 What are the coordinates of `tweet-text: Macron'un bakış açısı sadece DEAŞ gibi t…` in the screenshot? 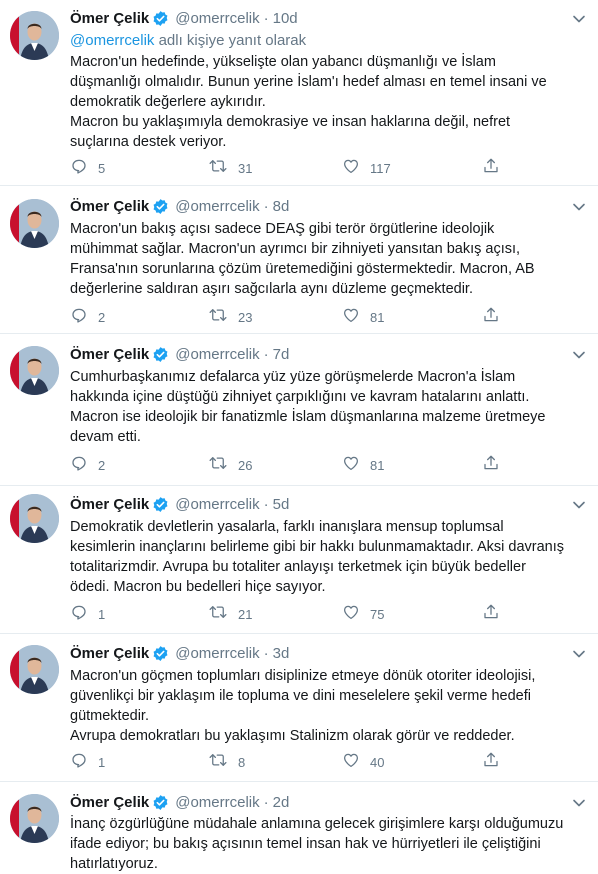 It's located at (330, 259).